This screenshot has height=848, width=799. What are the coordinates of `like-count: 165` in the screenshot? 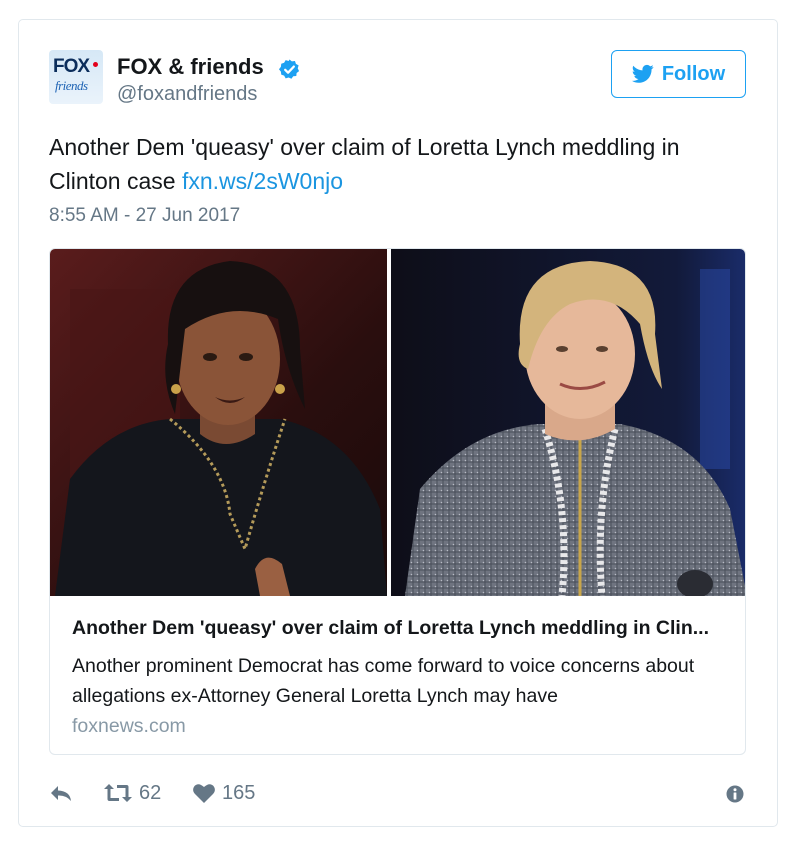 It's located at (239, 792).